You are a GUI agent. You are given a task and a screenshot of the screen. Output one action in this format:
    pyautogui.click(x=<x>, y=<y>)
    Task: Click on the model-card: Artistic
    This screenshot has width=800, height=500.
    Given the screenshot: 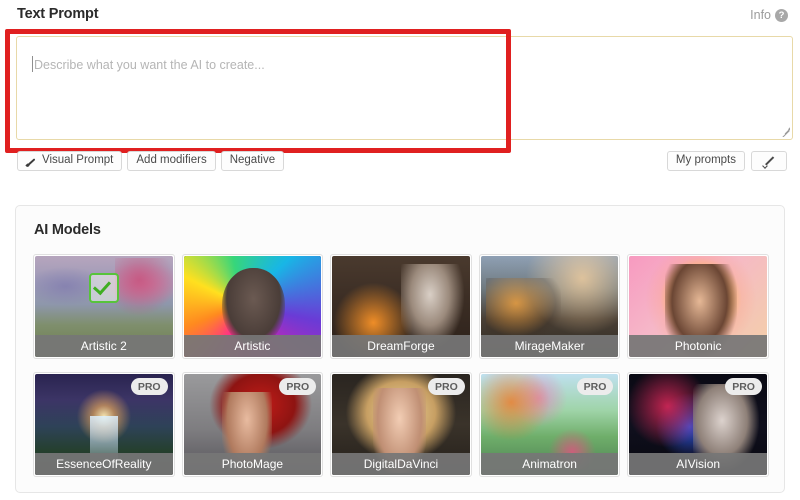 What is the action you would take?
    pyautogui.click(x=252, y=306)
    